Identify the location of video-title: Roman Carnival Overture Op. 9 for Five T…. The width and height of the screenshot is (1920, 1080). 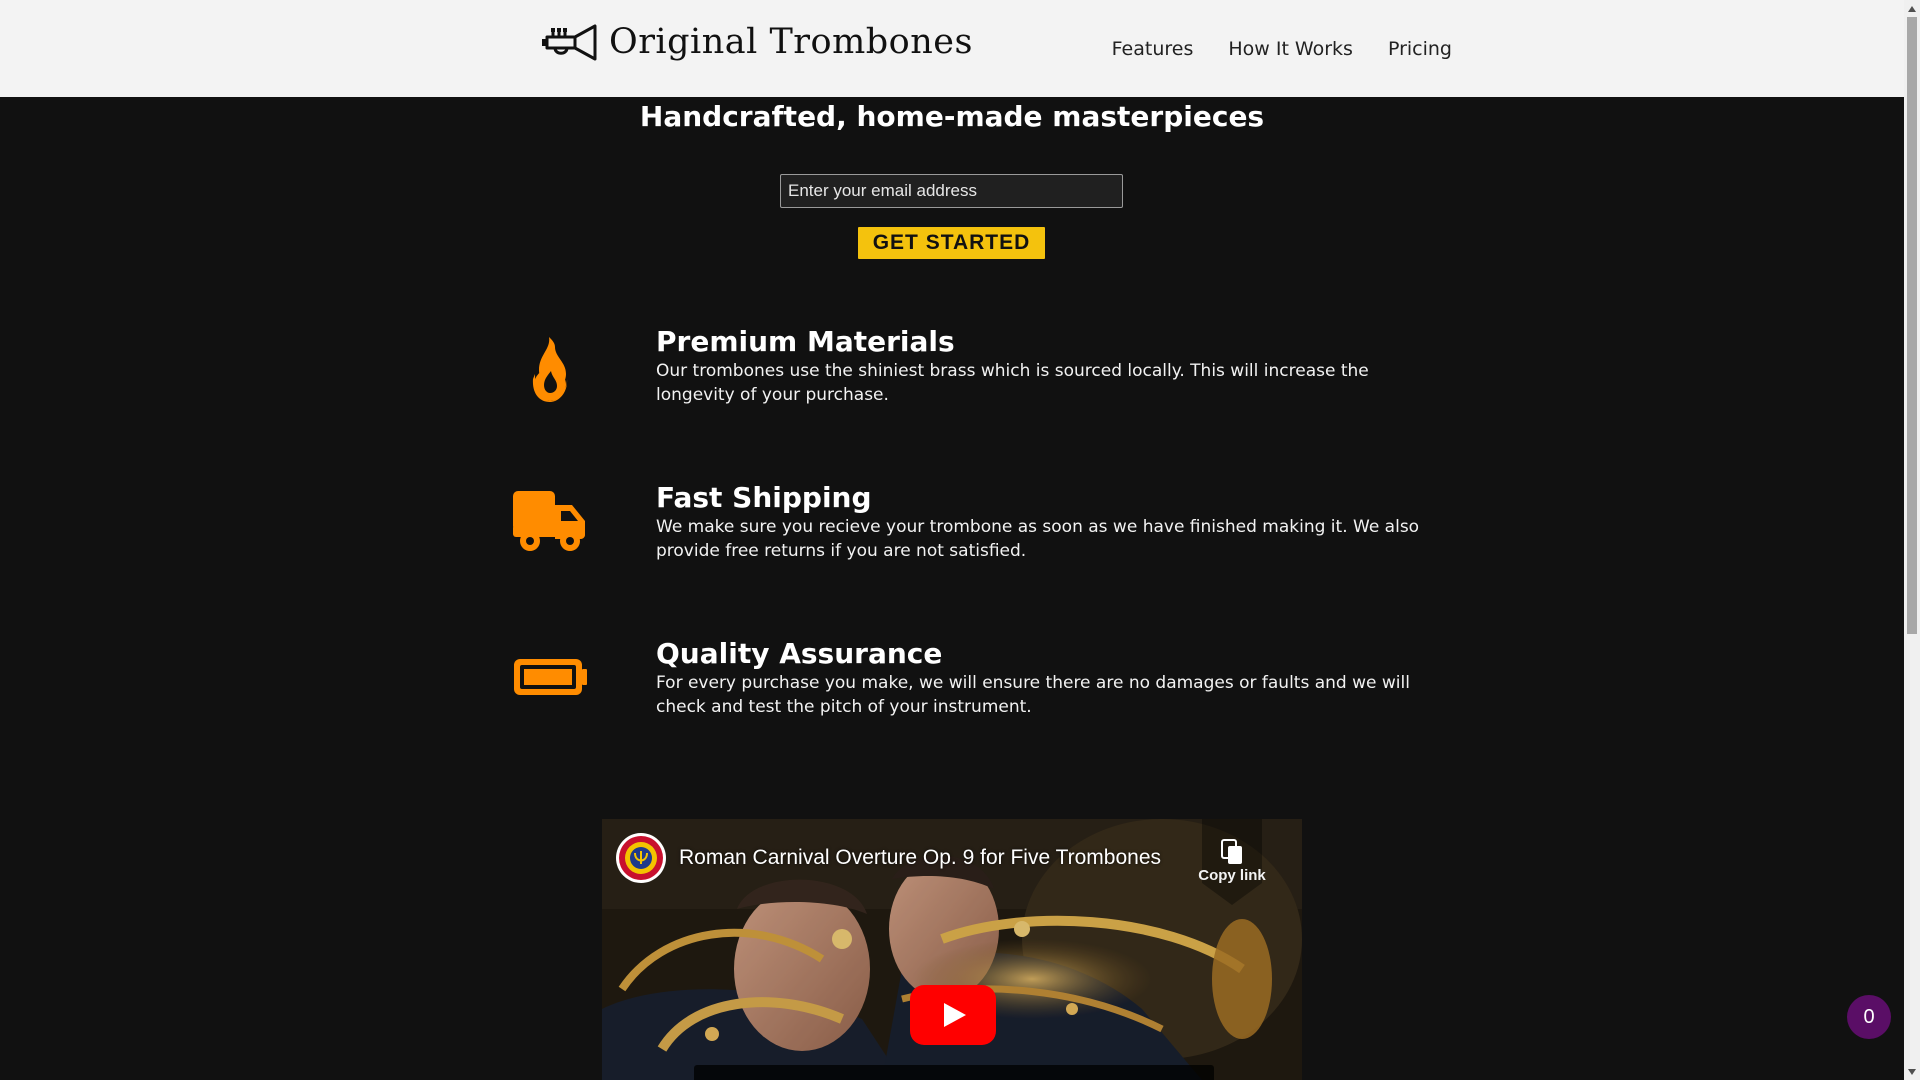
(920, 858).